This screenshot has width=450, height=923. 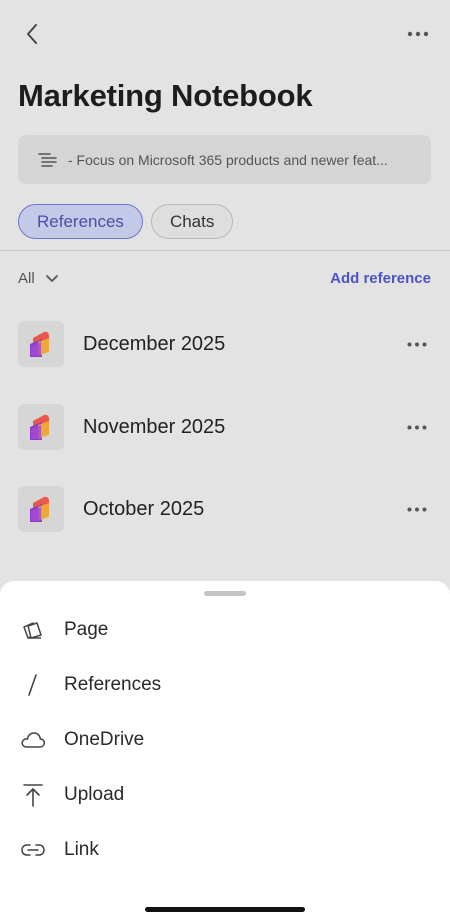 What do you see at coordinates (113, 684) in the screenshot?
I see `sheet-item-label: References` at bounding box center [113, 684].